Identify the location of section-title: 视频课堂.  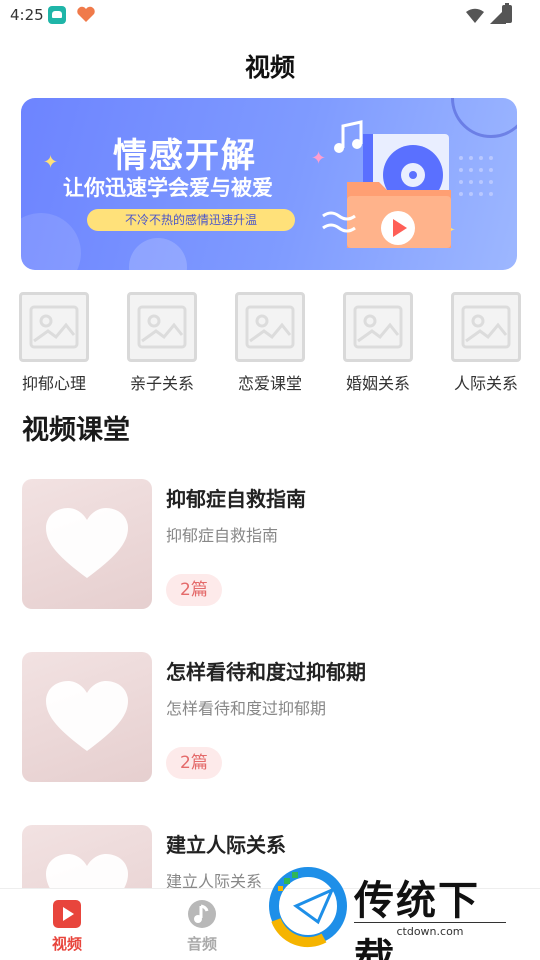
(76, 430).